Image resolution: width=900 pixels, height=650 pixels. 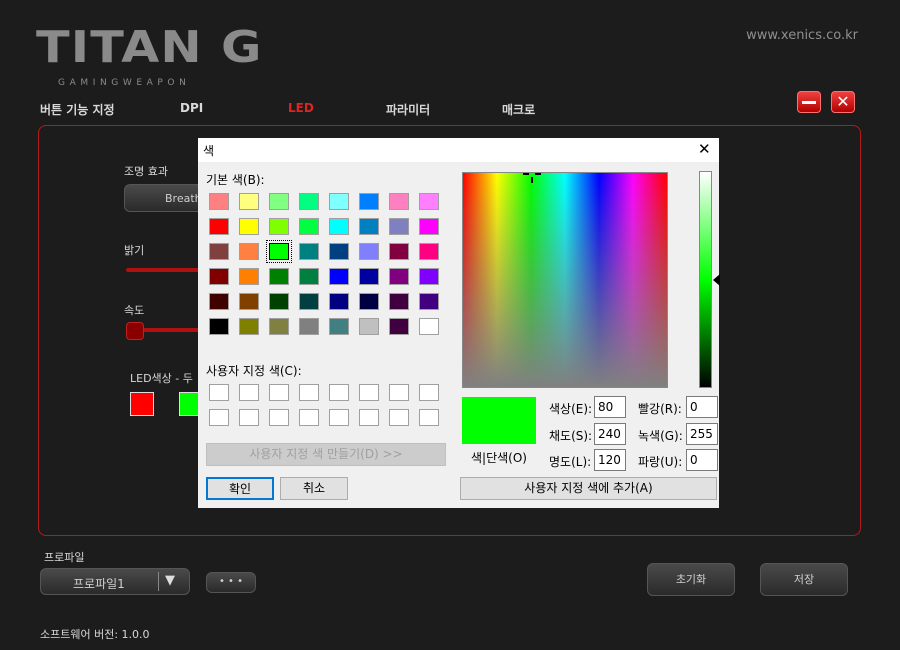 I want to click on tab-parameter: 파라미터, so click(x=408, y=109).